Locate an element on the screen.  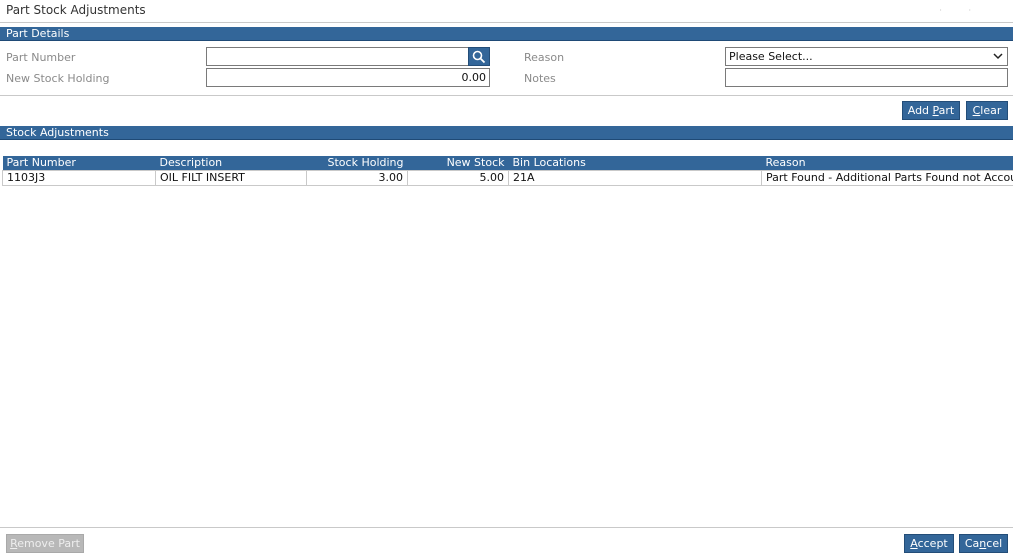
add-part-button: Add Part is located at coordinates (931, 110).